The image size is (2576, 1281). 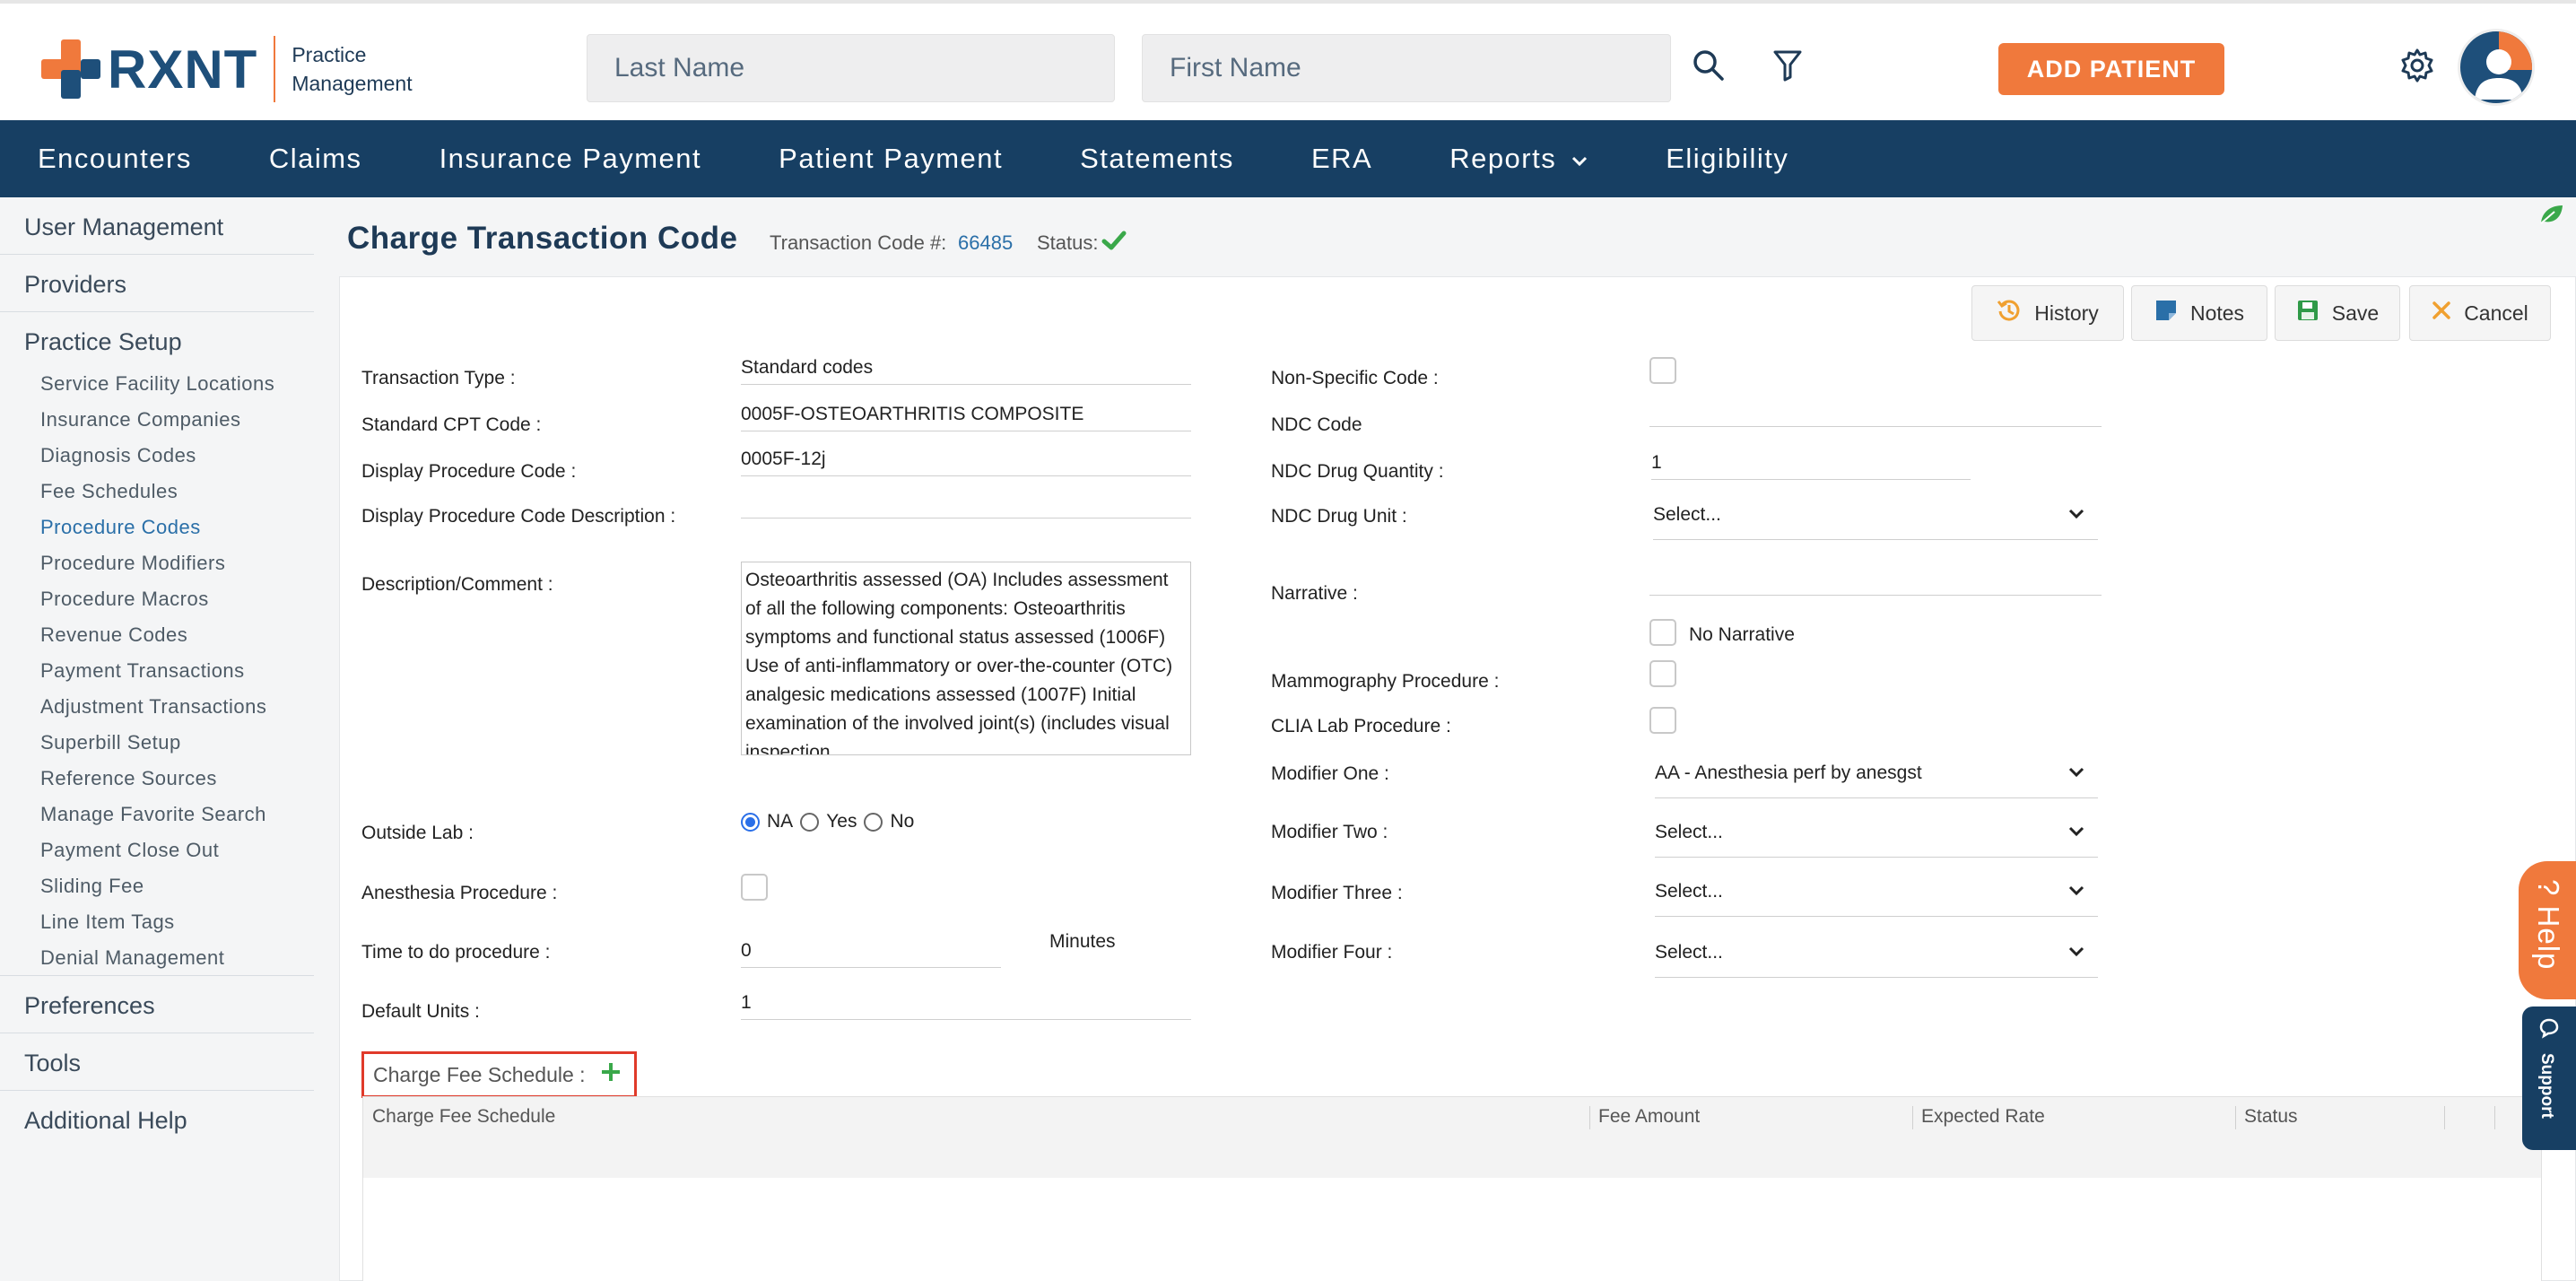 I want to click on sidebar-providers: Providers, so click(x=157, y=283).